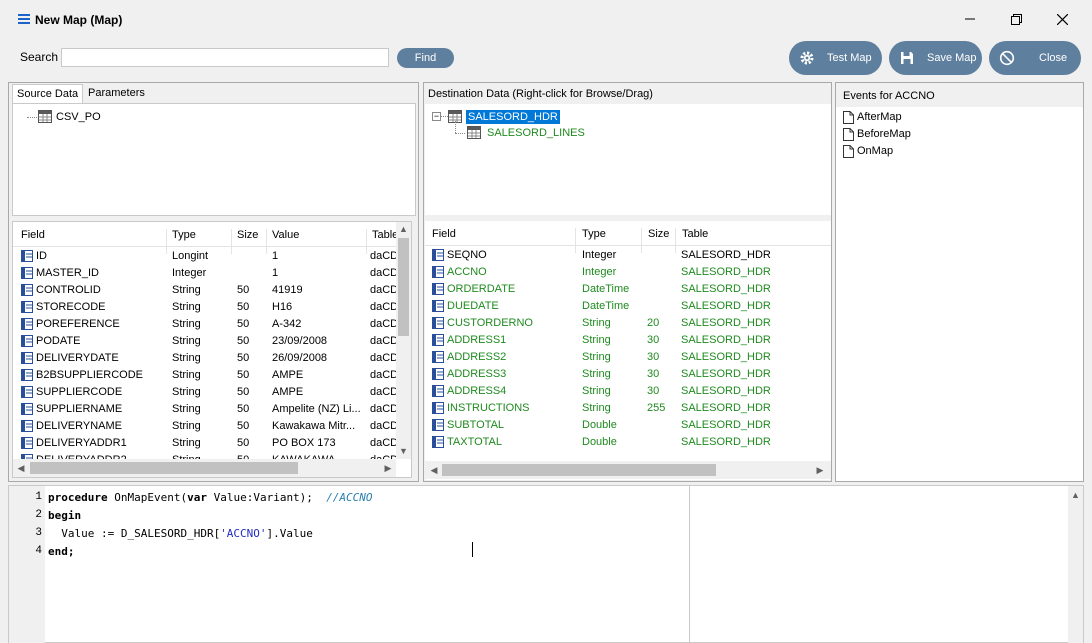  I want to click on table-row: SUBTOTAL Double SALESORD_HDR, so click(628, 425).